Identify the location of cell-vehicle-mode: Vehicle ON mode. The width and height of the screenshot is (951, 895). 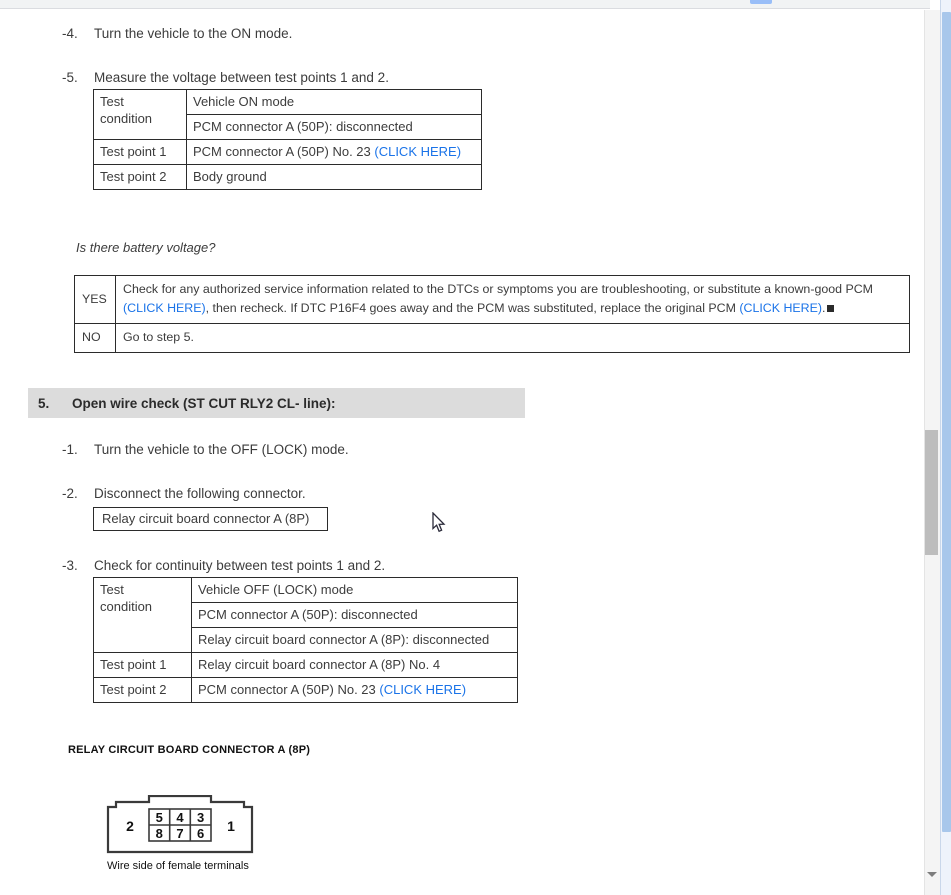
(334, 102).